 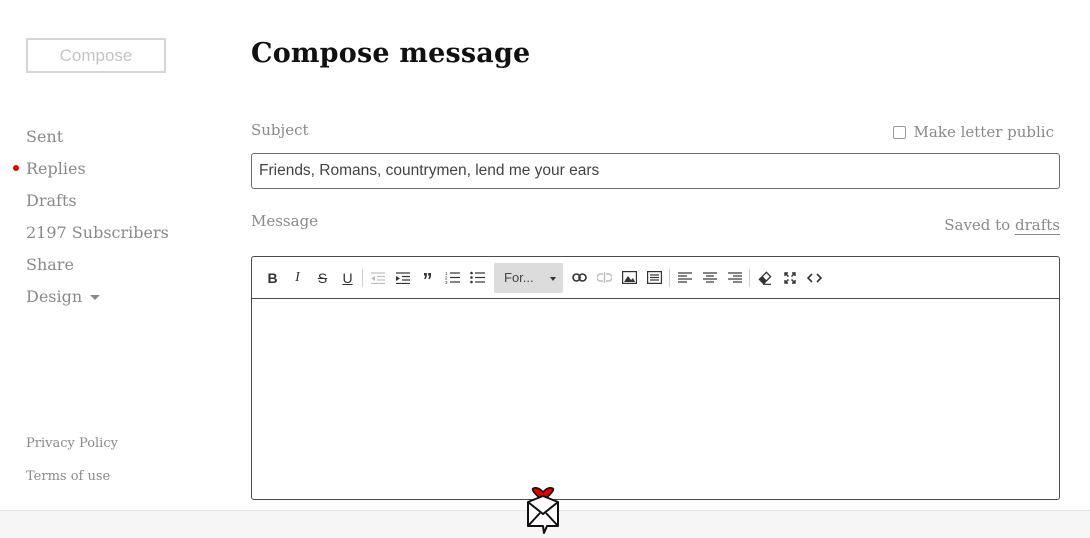 I want to click on horizontal-rule-icon, so click(x=654, y=277).